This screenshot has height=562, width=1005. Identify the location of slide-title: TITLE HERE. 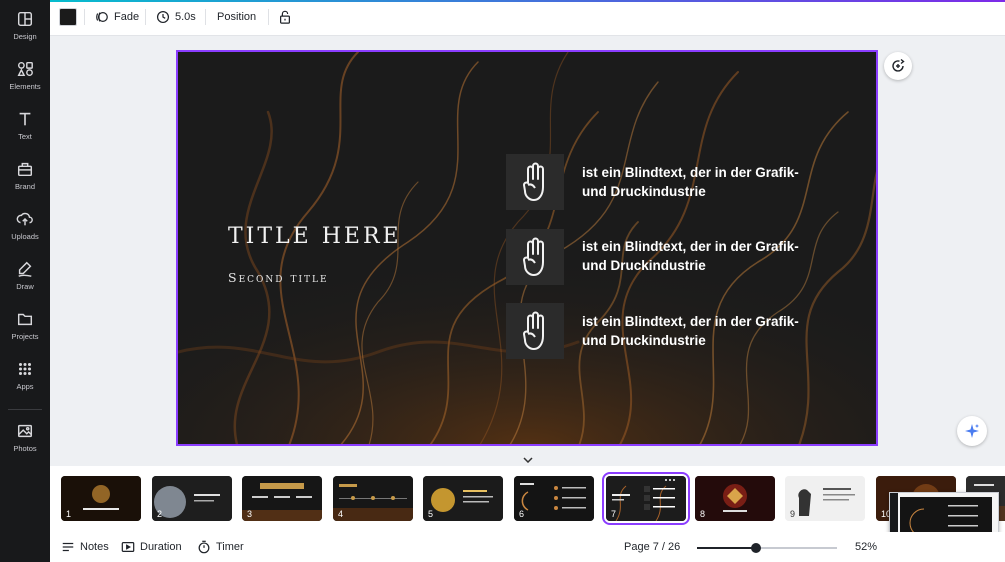
(315, 236).